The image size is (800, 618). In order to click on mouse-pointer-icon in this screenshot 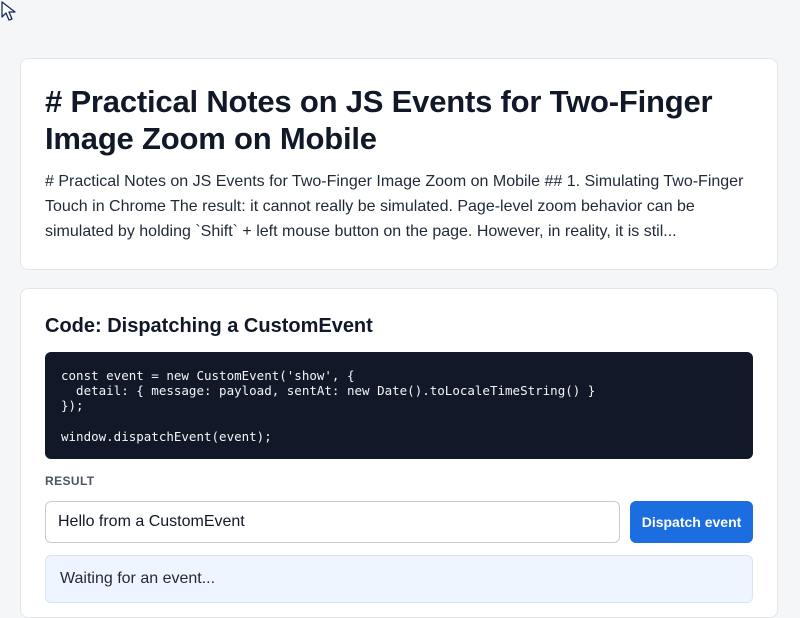, I will do `click(8, 11)`.